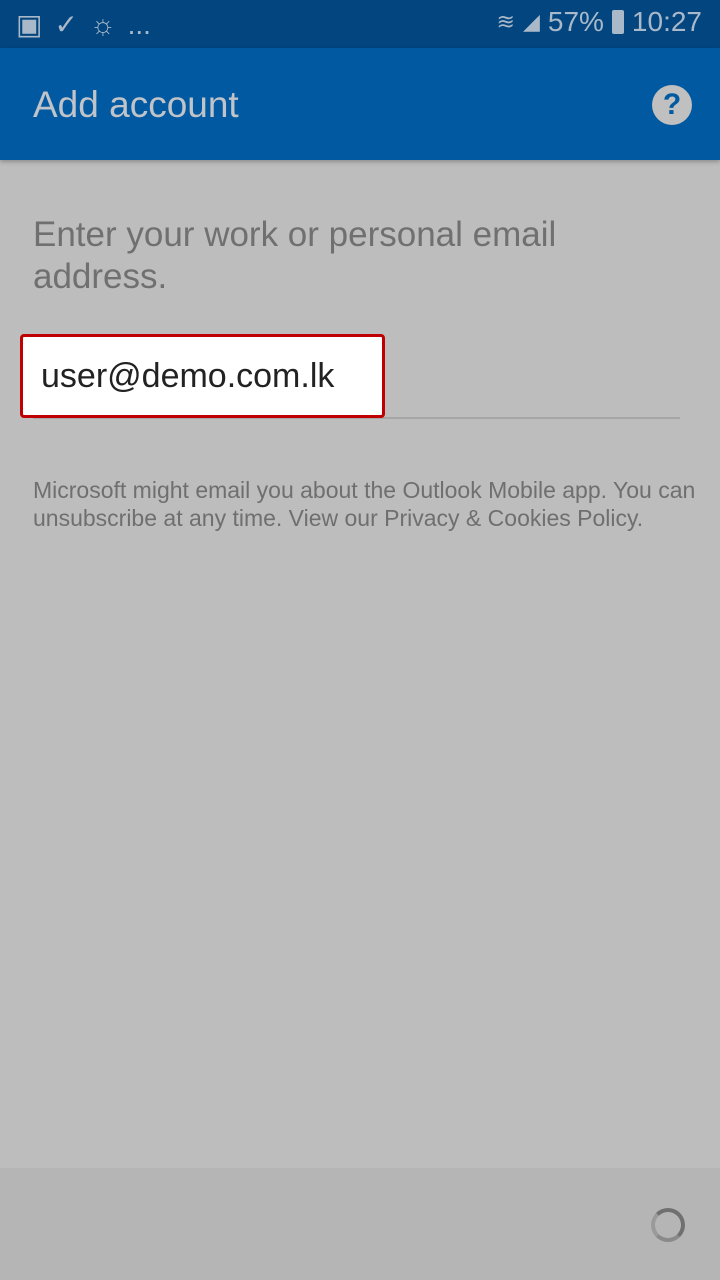 The width and height of the screenshot is (720, 1280). What do you see at coordinates (531, 21) in the screenshot?
I see `signal-icon: ◢` at bounding box center [531, 21].